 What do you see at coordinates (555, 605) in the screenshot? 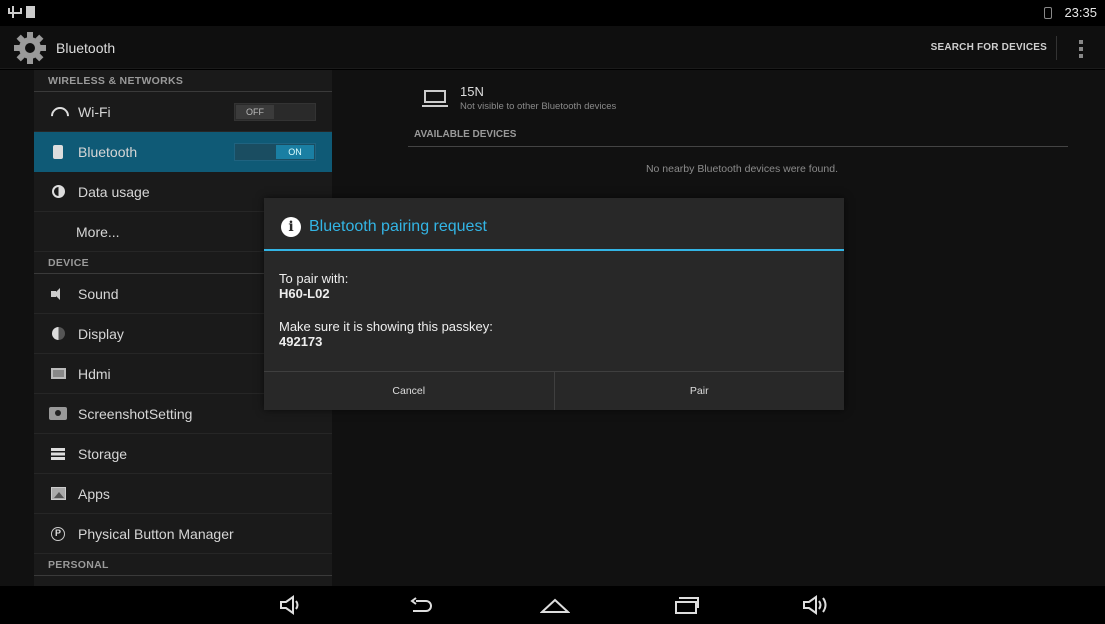
I see `home-icon` at bounding box center [555, 605].